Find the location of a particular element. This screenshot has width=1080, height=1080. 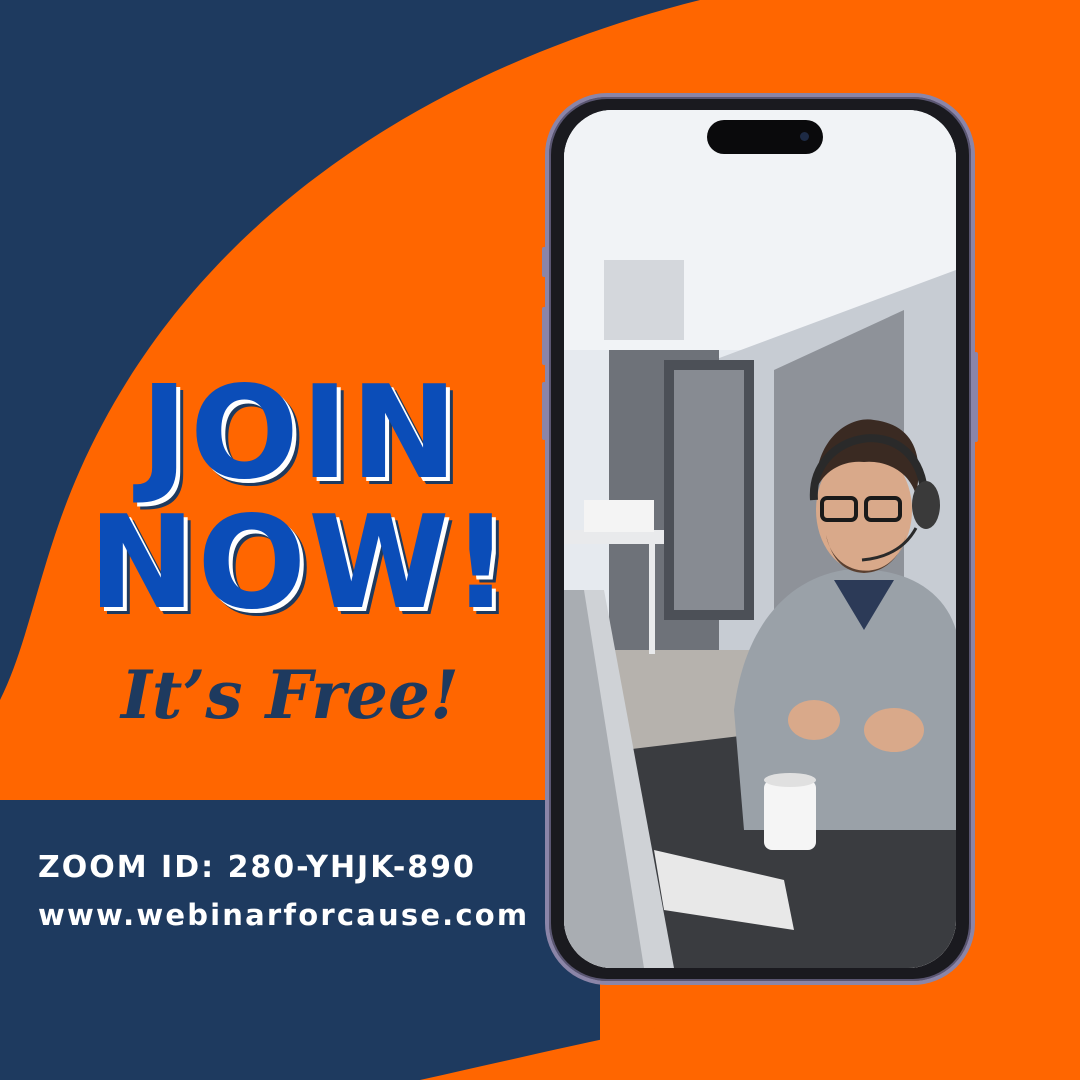

zoom-id-text: ZOOM ID: 280-YHJK-890 is located at coordinates (257, 867).